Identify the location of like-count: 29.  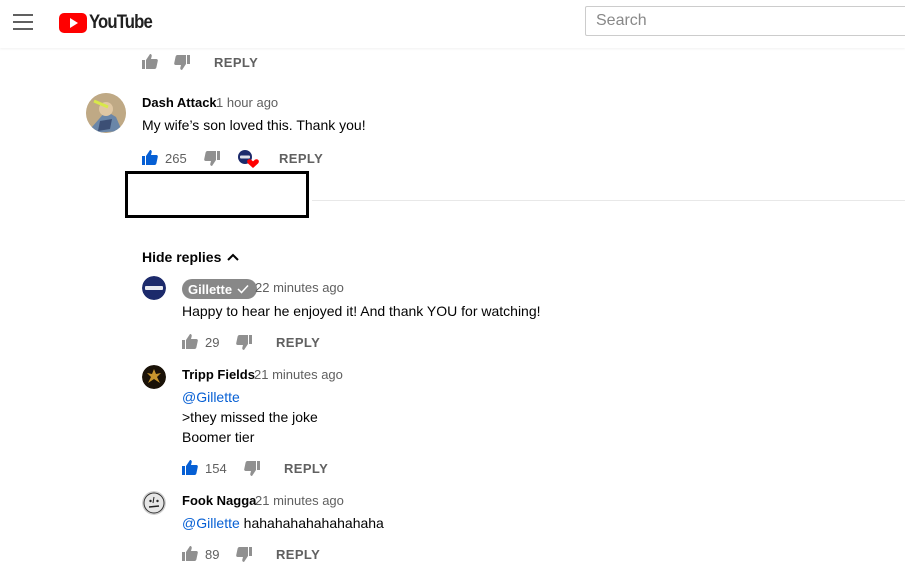
(212, 342).